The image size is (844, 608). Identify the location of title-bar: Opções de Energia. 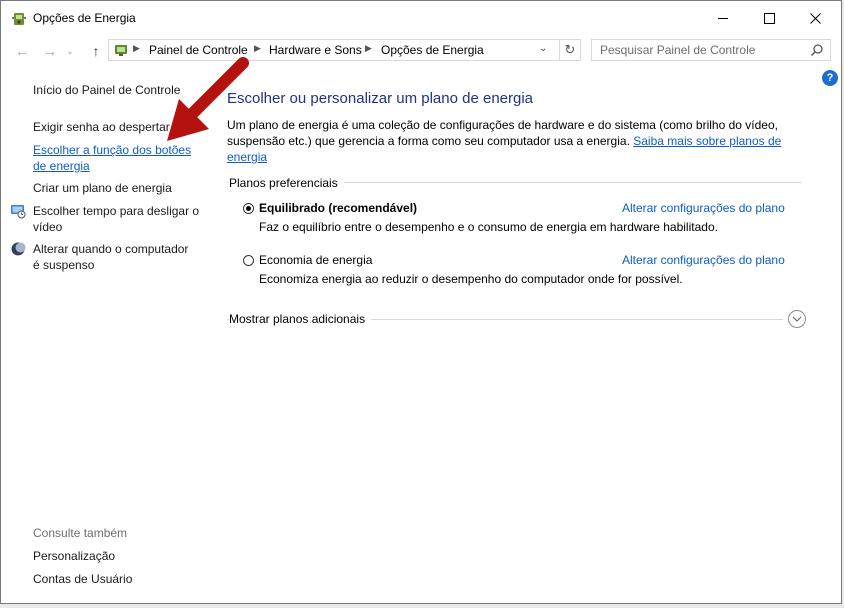
(421, 18).